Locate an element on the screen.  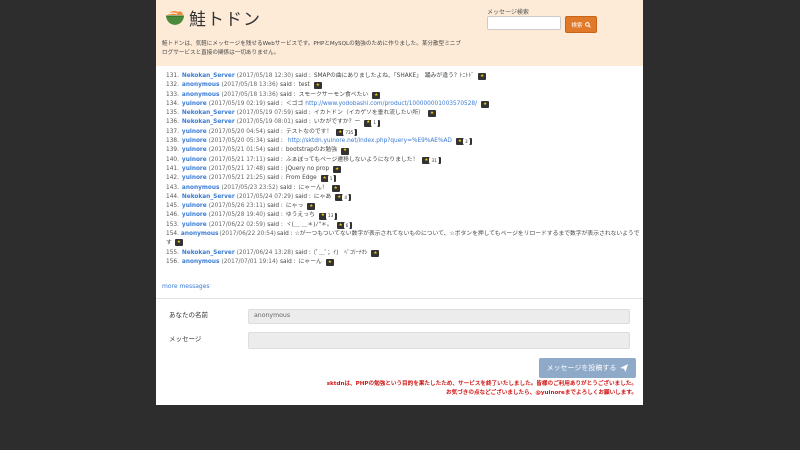
message-text: SMAPの曲にありましたよね、「SHAKE」 踊みが違う？ﾄﾆﾄﾄﾞ is located at coordinates (394, 76).